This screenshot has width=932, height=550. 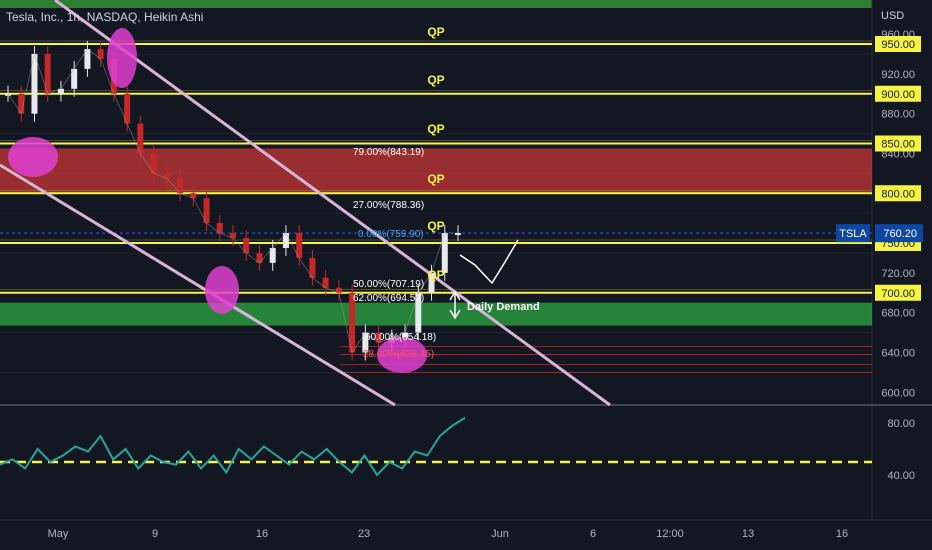 What do you see at coordinates (388, 284) in the screenshot?
I see `fib-label: 50.00%(707.19)` at bounding box center [388, 284].